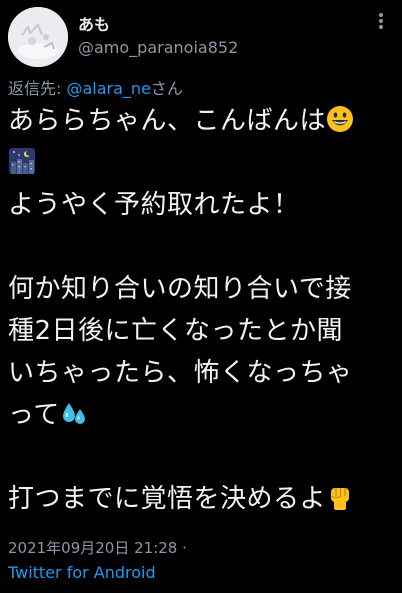 This screenshot has width=402, height=593. Describe the element at coordinates (82, 572) in the screenshot. I see `tweet-source-link: Twitter for Android` at that location.